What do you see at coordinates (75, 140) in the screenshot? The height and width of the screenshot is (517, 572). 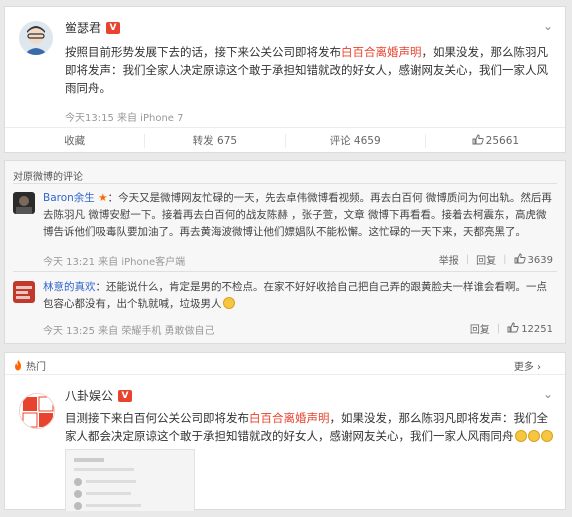 I see `favorite-button: 收藏` at bounding box center [75, 140].